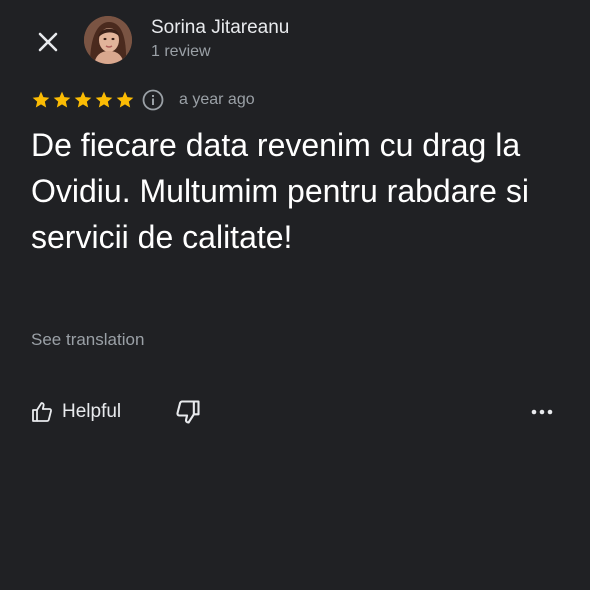 Image resolution: width=590 pixels, height=590 pixels. I want to click on review-time: a year ago, so click(217, 99).